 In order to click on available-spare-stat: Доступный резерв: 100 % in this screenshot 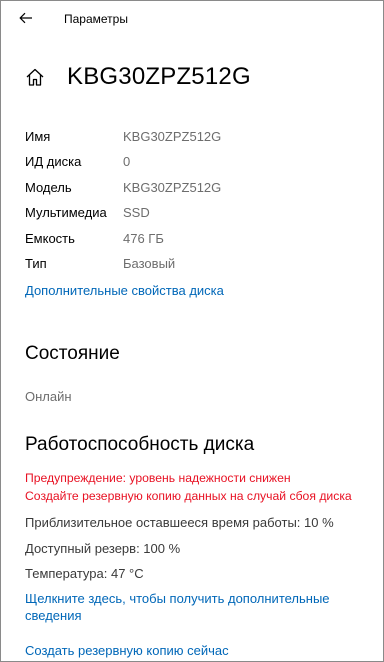, I will do `click(103, 548)`.